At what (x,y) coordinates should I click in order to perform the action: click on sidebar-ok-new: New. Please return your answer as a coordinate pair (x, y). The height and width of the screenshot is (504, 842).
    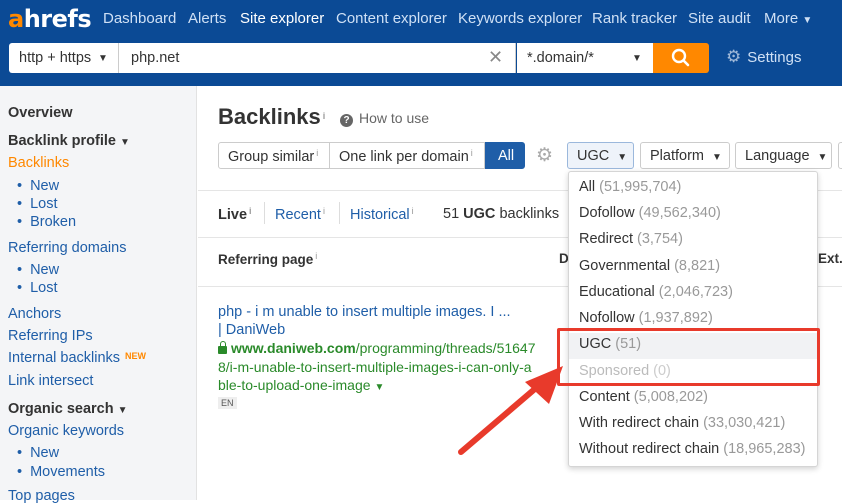
    Looking at the image, I should click on (38, 453).